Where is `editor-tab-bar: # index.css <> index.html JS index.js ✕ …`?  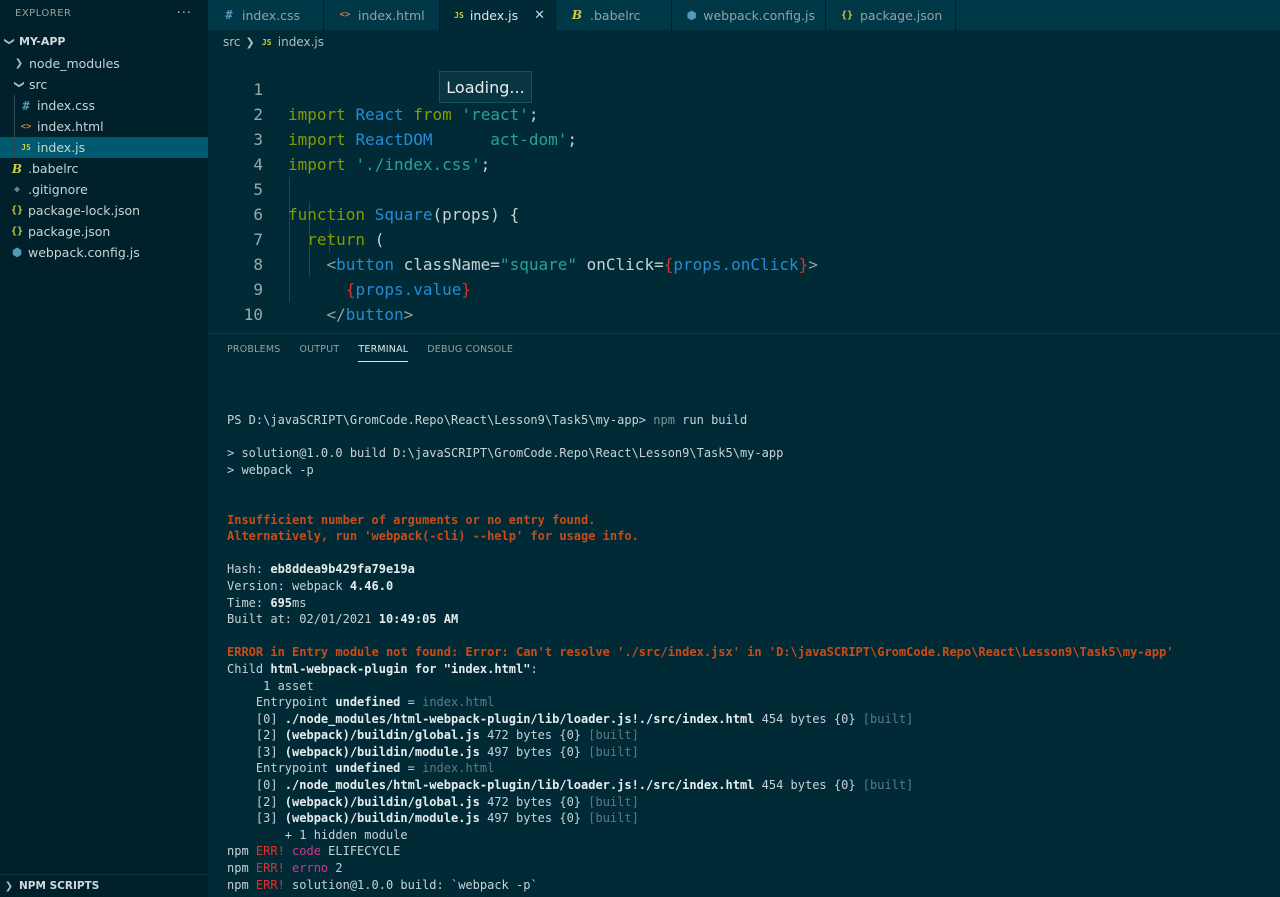
editor-tab-bar: # index.css <> index.html JS index.js ✕ … is located at coordinates (744, 15).